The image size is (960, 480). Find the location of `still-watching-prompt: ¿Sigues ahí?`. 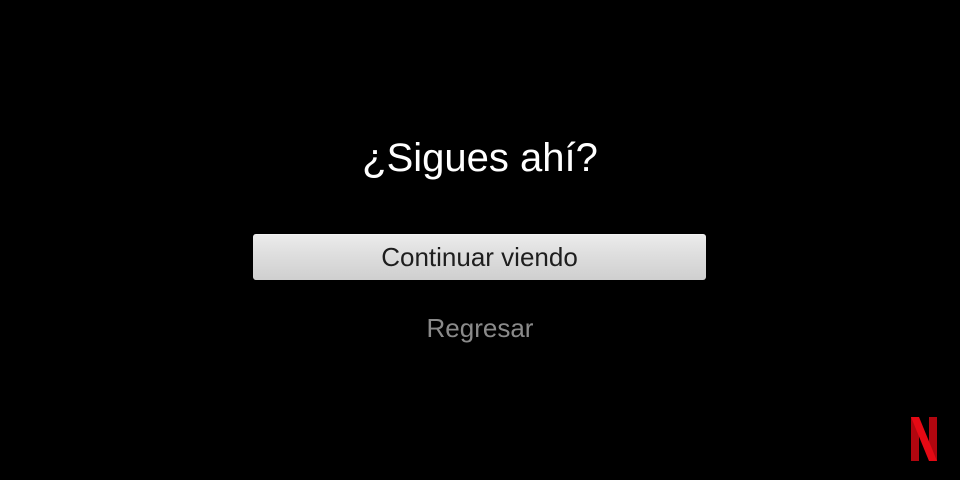

still-watching-prompt: ¿Sigues ahí? is located at coordinates (480, 158).